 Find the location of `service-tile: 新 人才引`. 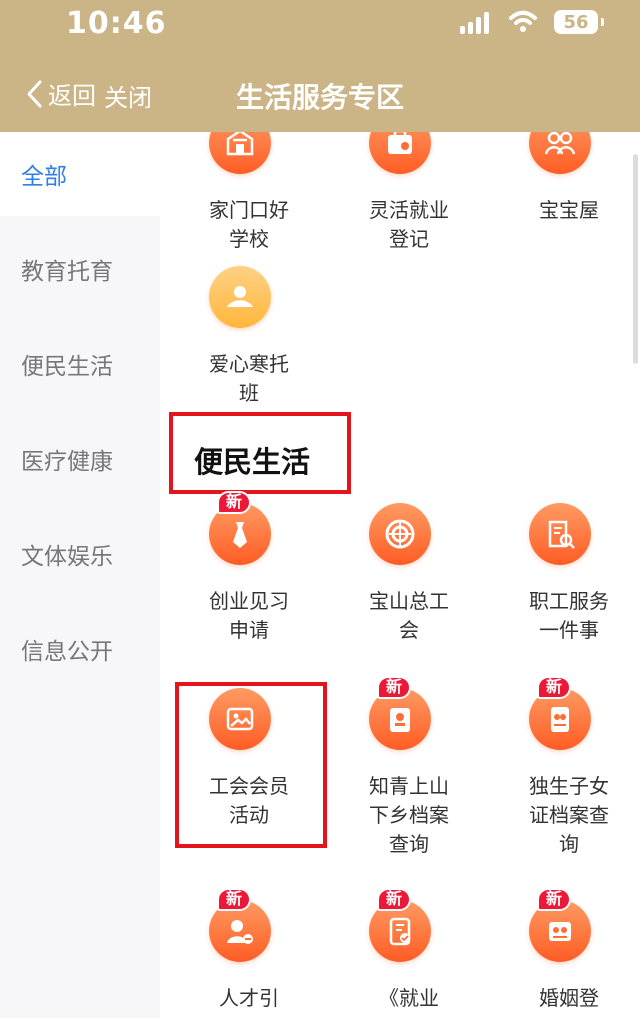

service-tile: 新 人才引 is located at coordinates (240, 953).